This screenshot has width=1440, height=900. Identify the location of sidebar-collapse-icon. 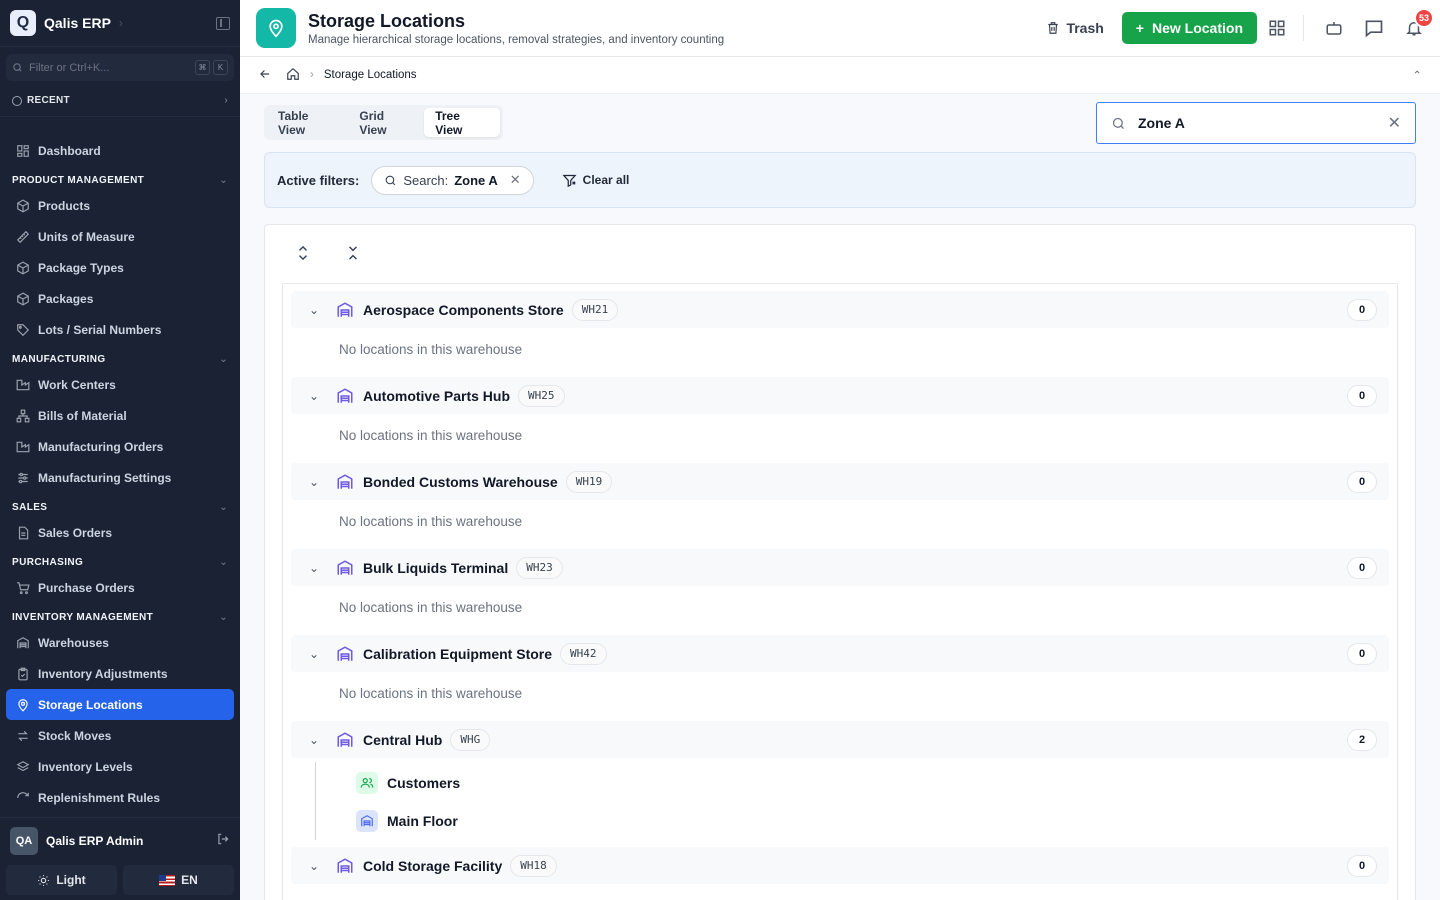
(223, 23).